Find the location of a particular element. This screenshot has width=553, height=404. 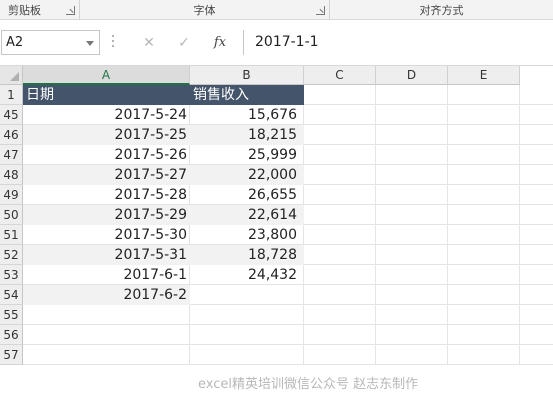

row-header: 56 is located at coordinates (11, 335).